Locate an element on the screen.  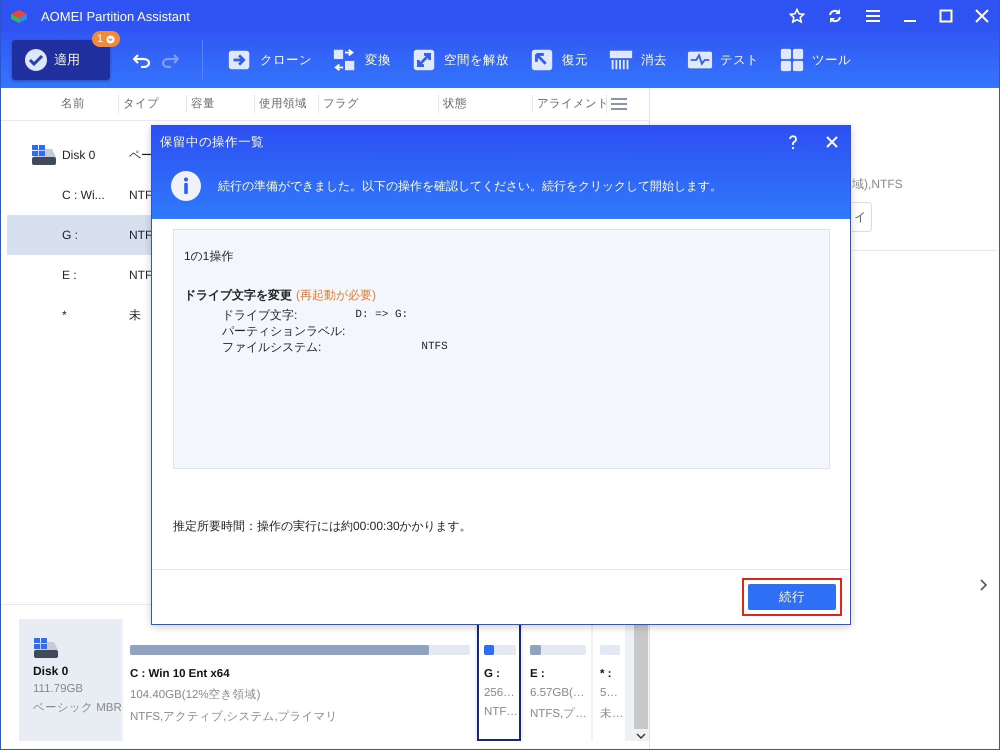
restart-note: (再起動が必要) is located at coordinates (336, 295).